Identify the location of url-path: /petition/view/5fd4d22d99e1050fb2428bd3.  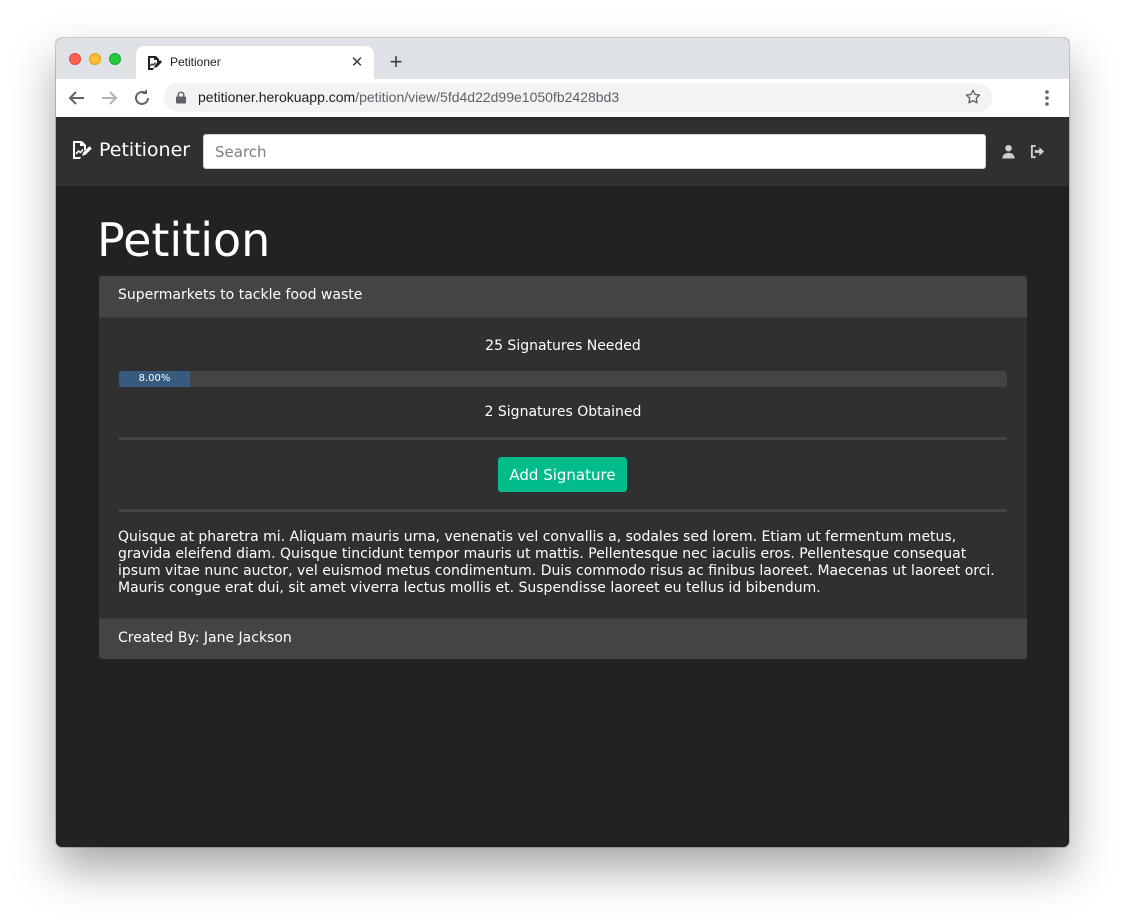
(487, 97).